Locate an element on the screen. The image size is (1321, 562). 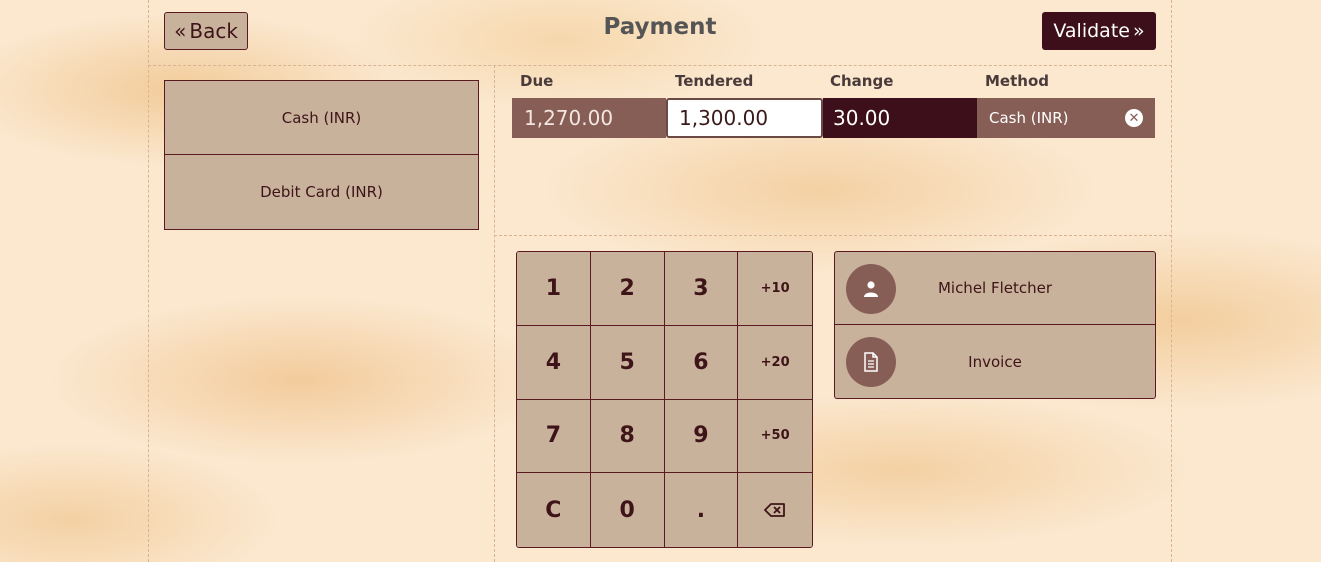
payment-methods-list: Cash (INR) Debit Card (INR) is located at coordinates (321, 155).